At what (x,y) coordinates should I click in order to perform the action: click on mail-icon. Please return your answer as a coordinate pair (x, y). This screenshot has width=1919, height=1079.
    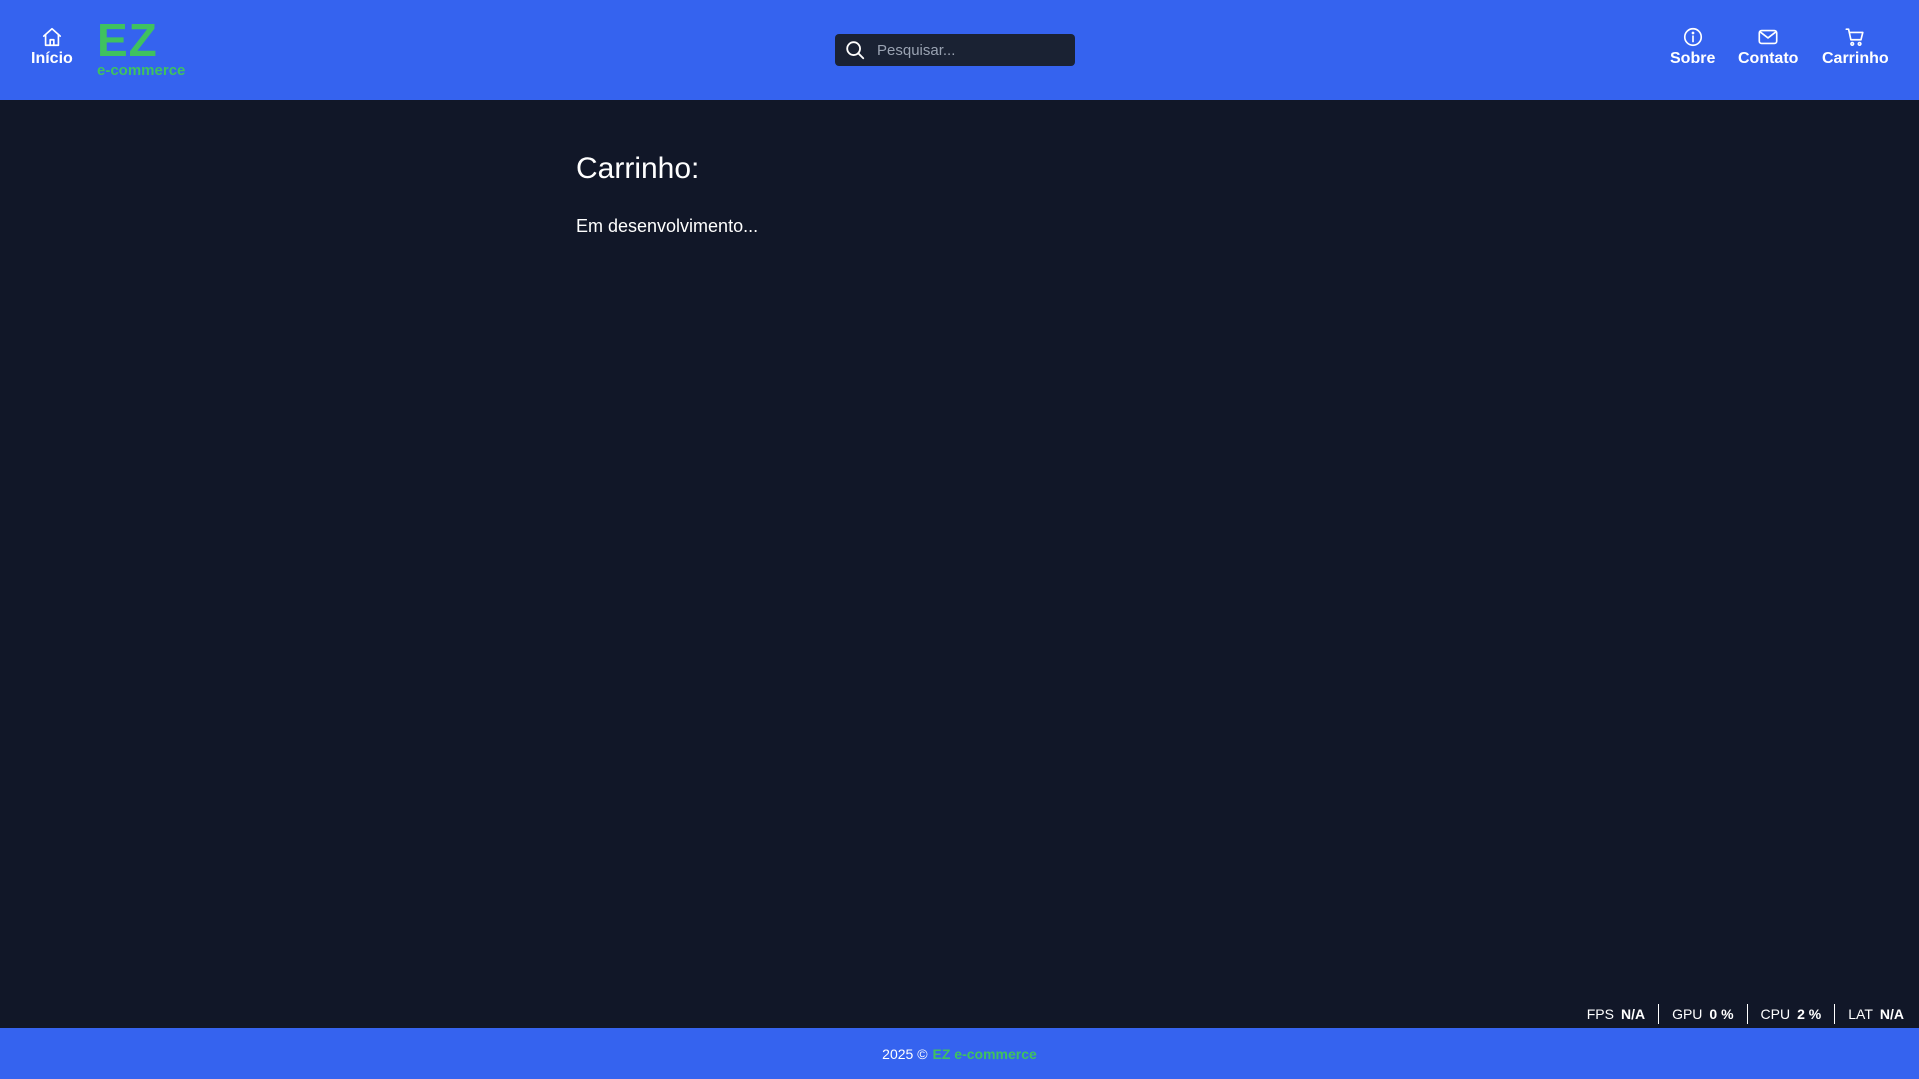
    Looking at the image, I should click on (1768, 37).